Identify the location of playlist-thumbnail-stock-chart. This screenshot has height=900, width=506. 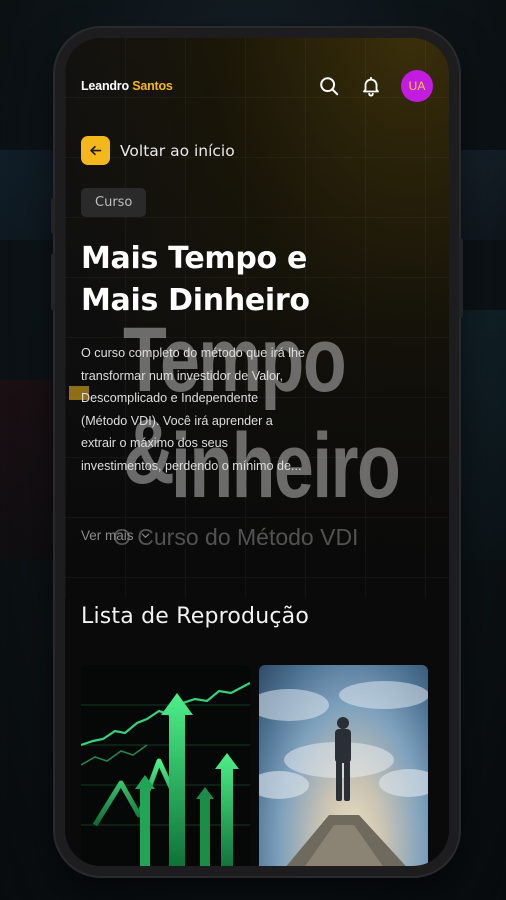
(165, 765).